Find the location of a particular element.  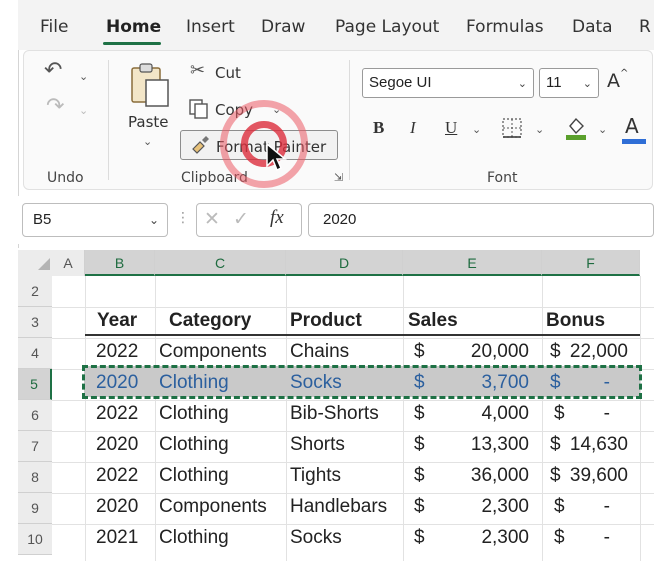

underline-dropdown-icon: ⌄ is located at coordinates (476, 129).